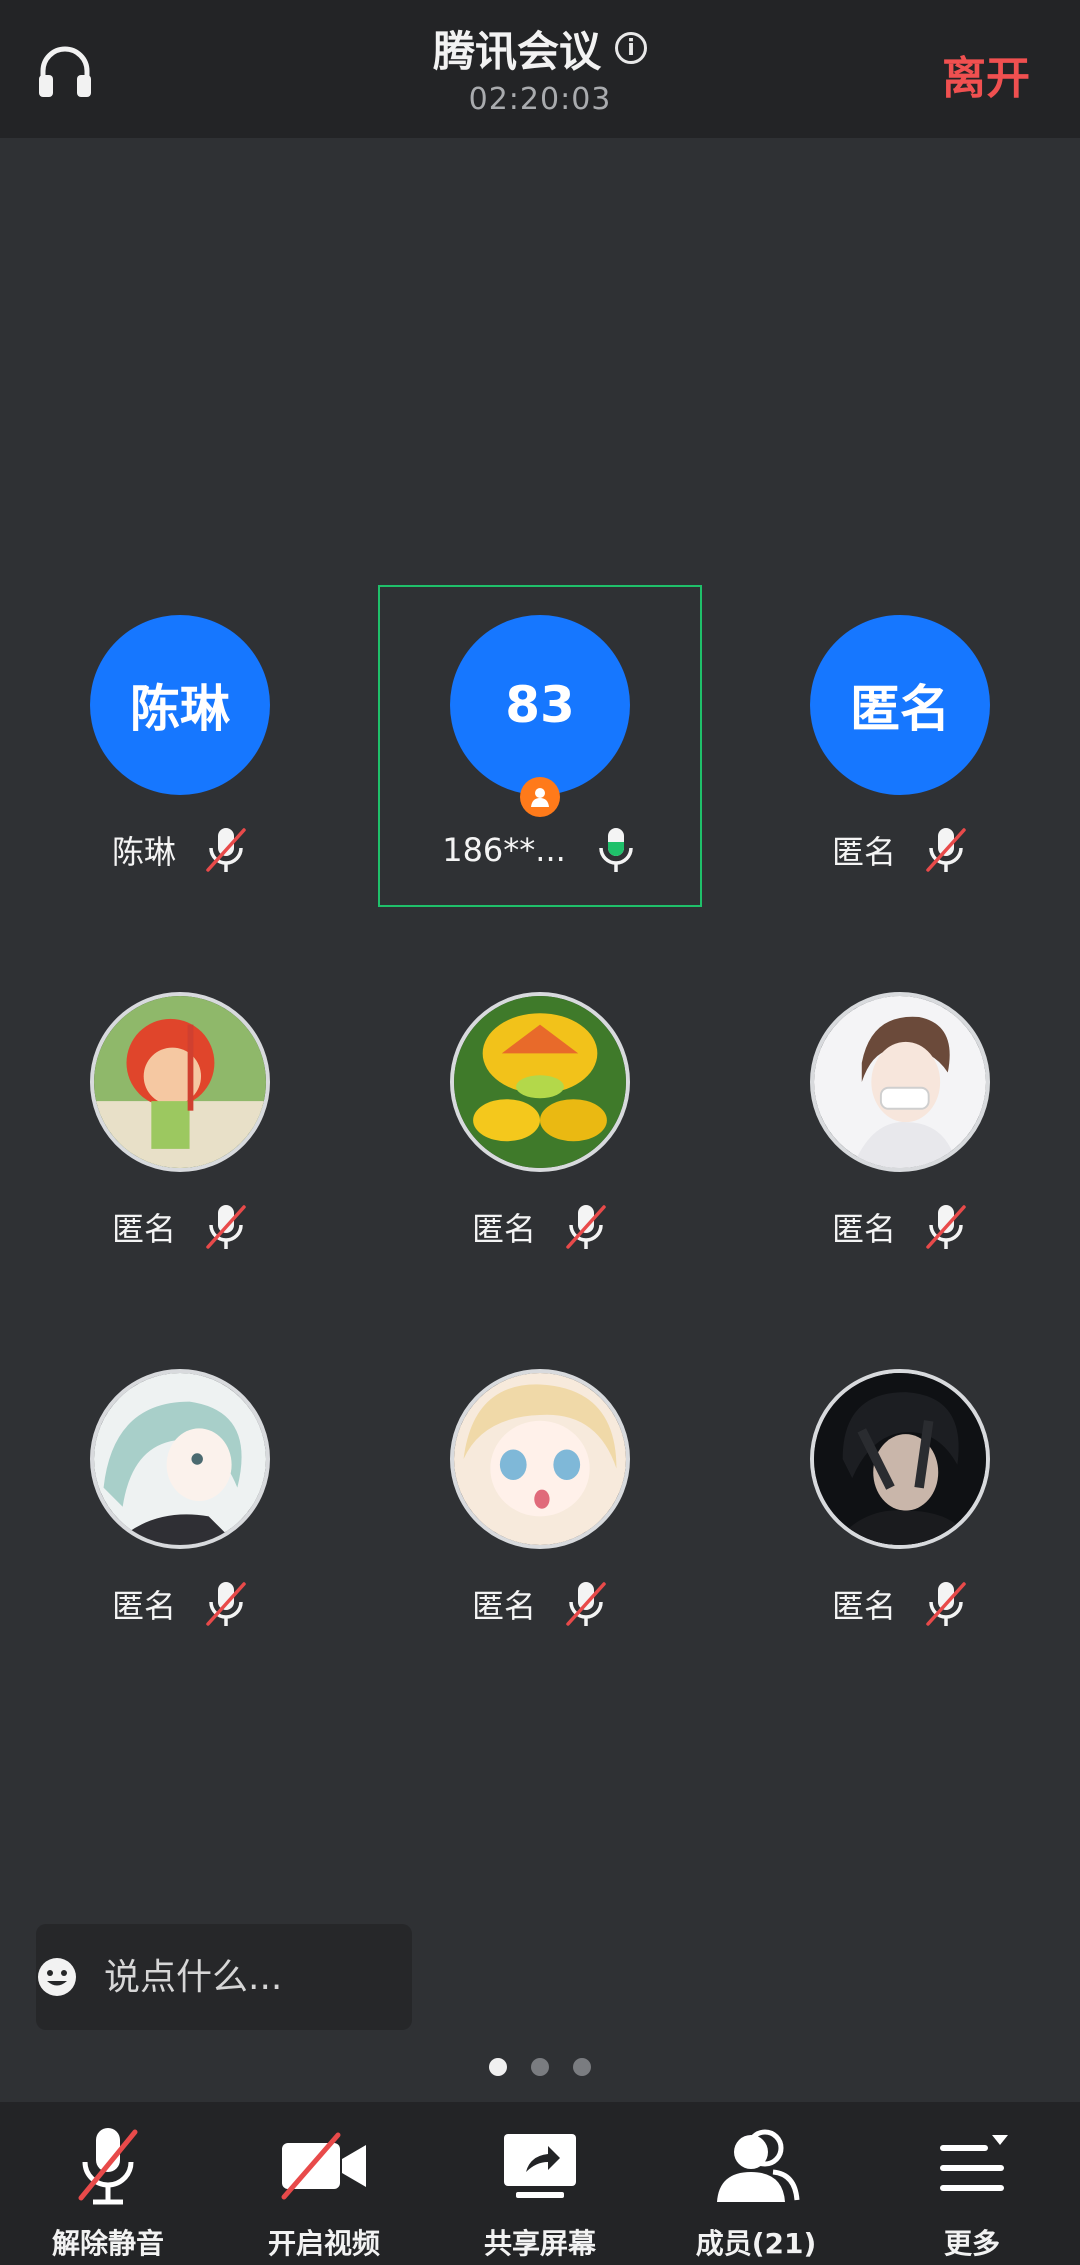  What do you see at coordinates (328, 1977) in the screenshot?
I see `chat-input` at bounding box center [328, 1977].